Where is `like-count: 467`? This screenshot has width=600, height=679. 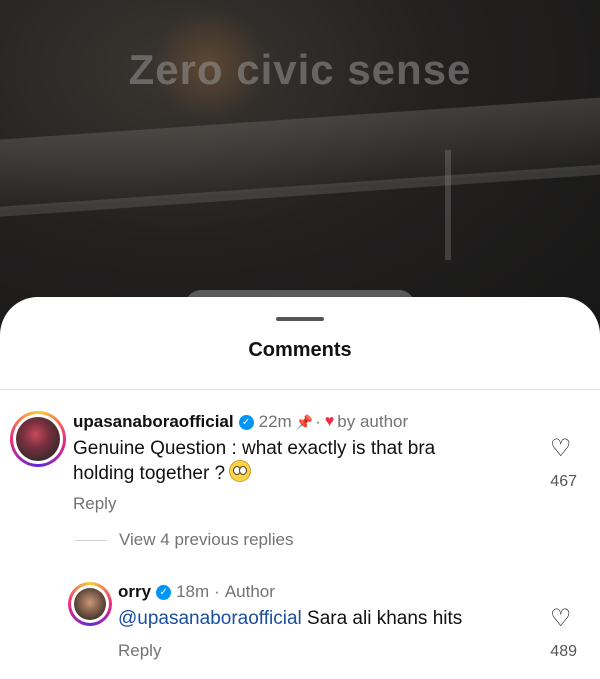
like-count: 467 is located at coordinates (563, 481).